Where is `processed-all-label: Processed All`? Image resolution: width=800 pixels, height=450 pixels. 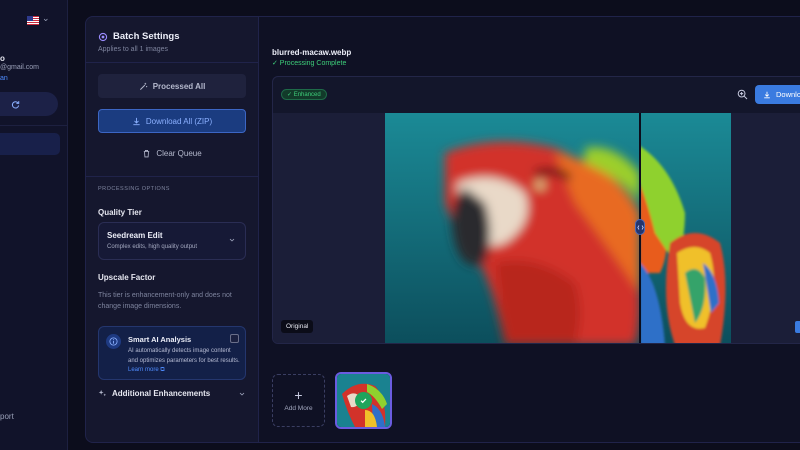
processed-all-label: Processed All is located at coordinates (179, 86).